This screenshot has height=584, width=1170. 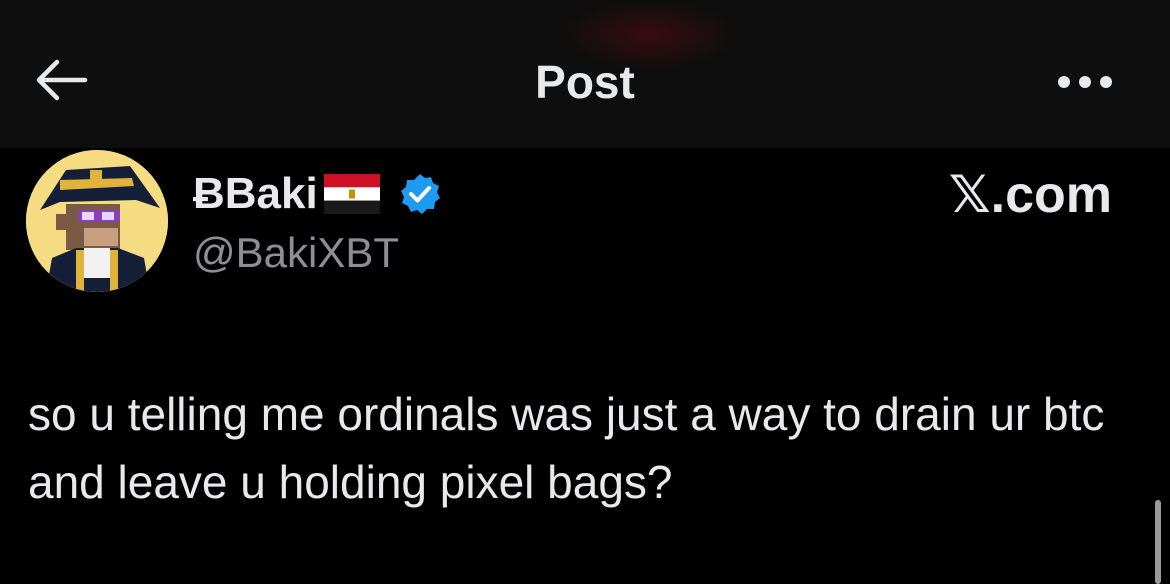 I want to click on author-row: ɃBaki, so click(x=317, y=194).